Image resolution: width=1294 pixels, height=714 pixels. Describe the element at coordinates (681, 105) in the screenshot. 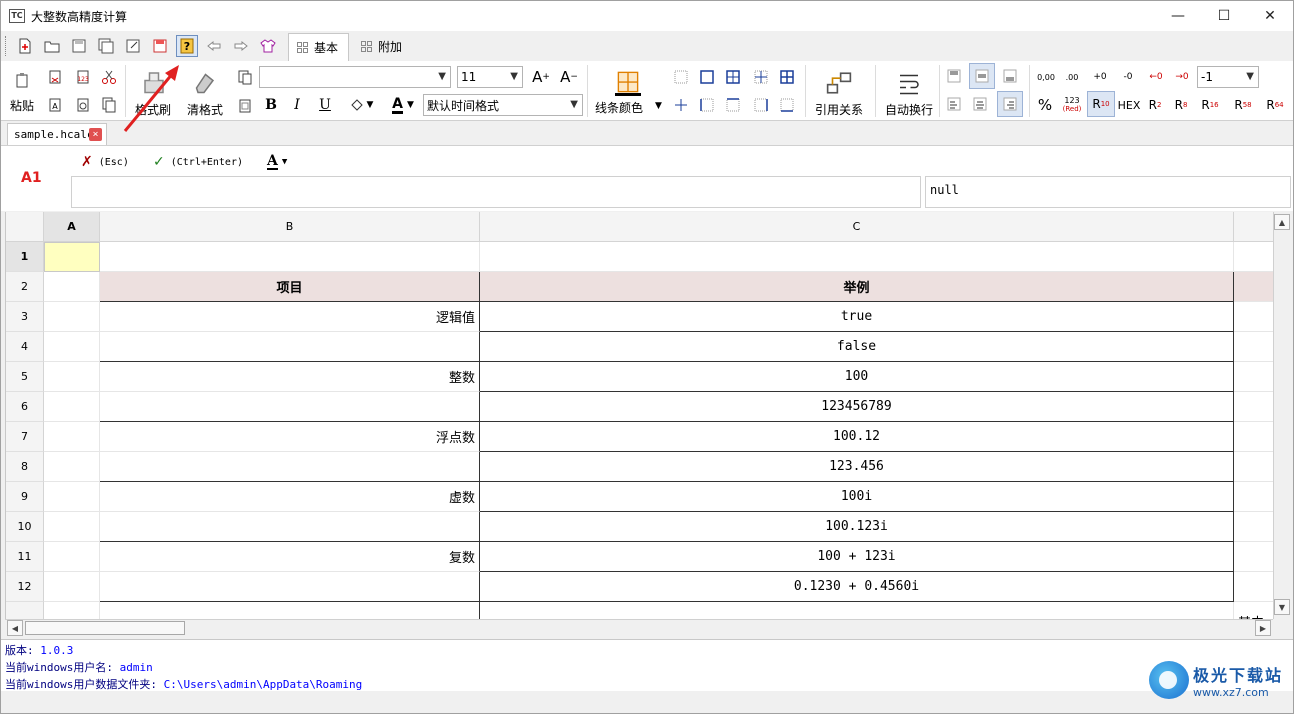

I see `border-cross-button` at that location.